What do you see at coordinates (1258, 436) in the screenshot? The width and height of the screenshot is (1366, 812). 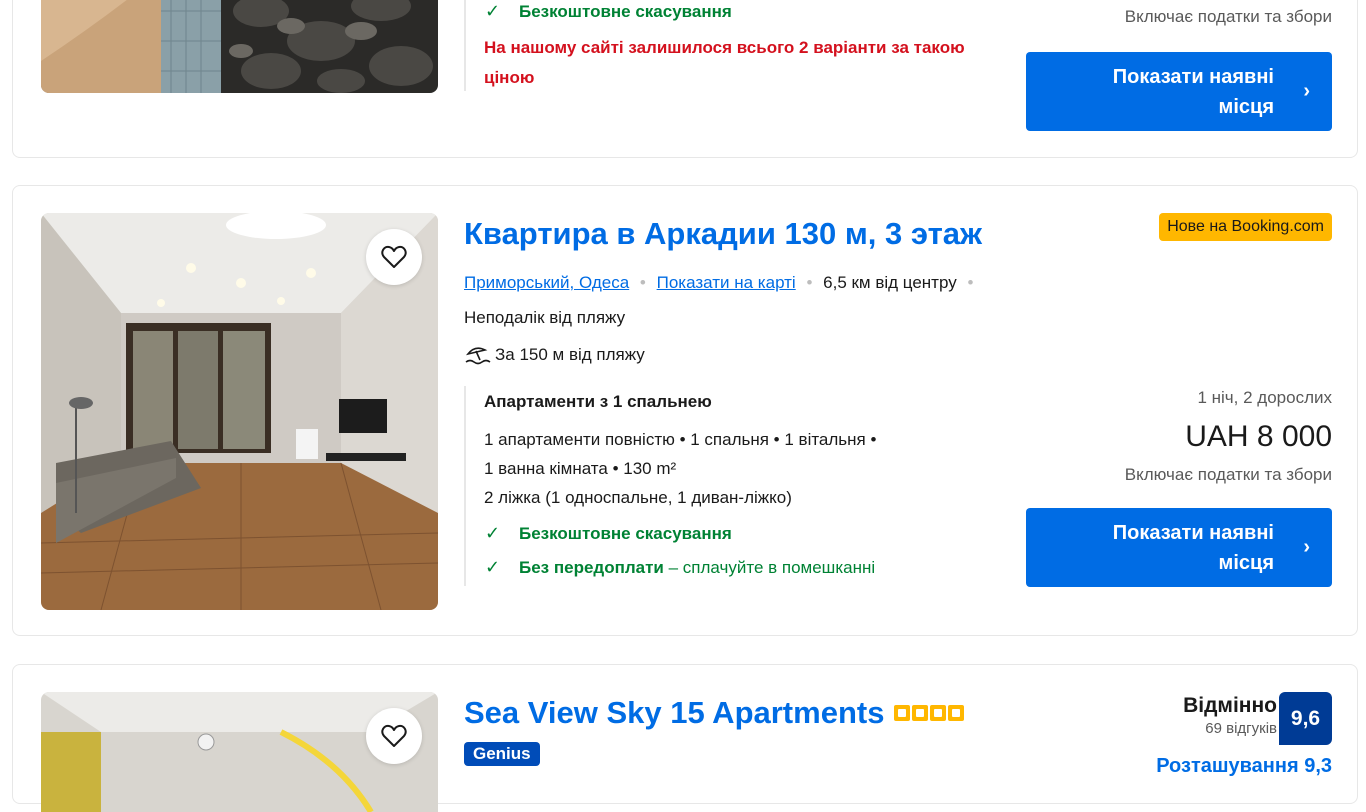 I see `price: UAH 8 000` at bounding box center [1258, 436].